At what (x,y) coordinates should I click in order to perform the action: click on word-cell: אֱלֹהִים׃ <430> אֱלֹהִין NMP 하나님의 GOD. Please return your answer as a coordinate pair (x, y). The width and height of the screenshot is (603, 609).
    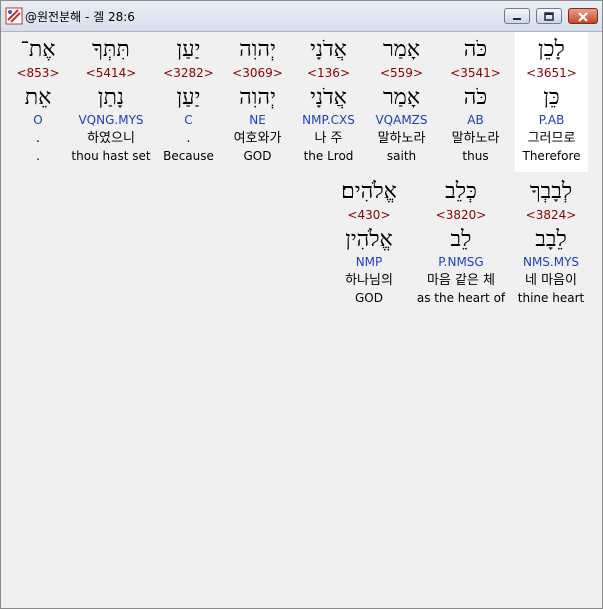
    Looking at the image, I should click on (369, 244).